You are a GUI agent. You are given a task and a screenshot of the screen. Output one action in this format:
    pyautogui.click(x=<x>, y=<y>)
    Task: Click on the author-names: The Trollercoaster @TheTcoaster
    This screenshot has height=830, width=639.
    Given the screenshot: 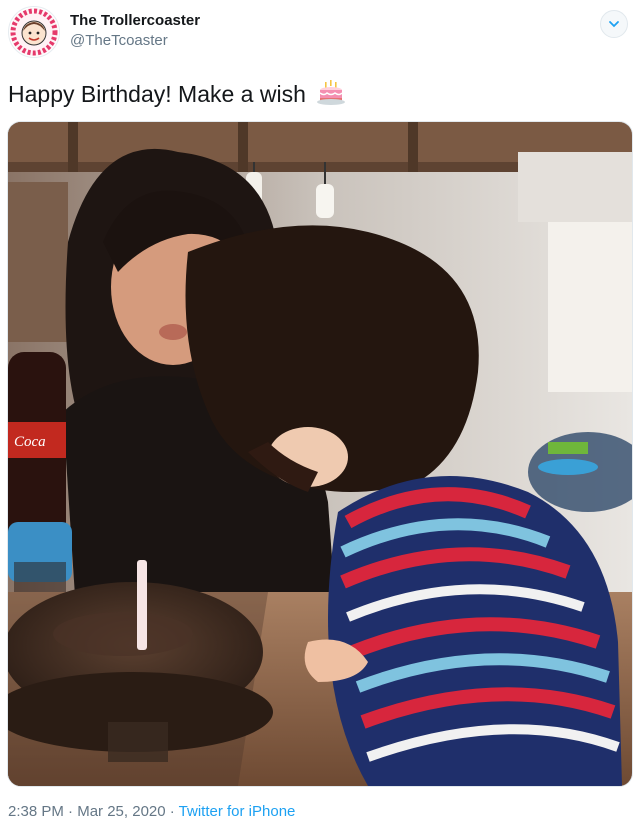 What is the action you would take?
    pyautogui.click(x=135, y=31)
    